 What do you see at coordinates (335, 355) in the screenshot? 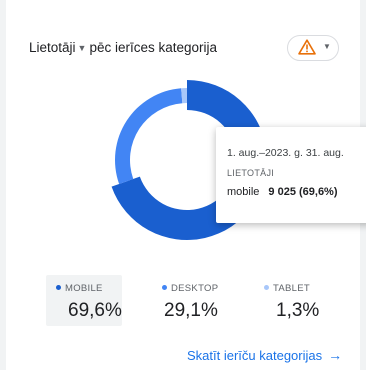
I see `arrow-right-icon: →` at bounding box center [335, 355].